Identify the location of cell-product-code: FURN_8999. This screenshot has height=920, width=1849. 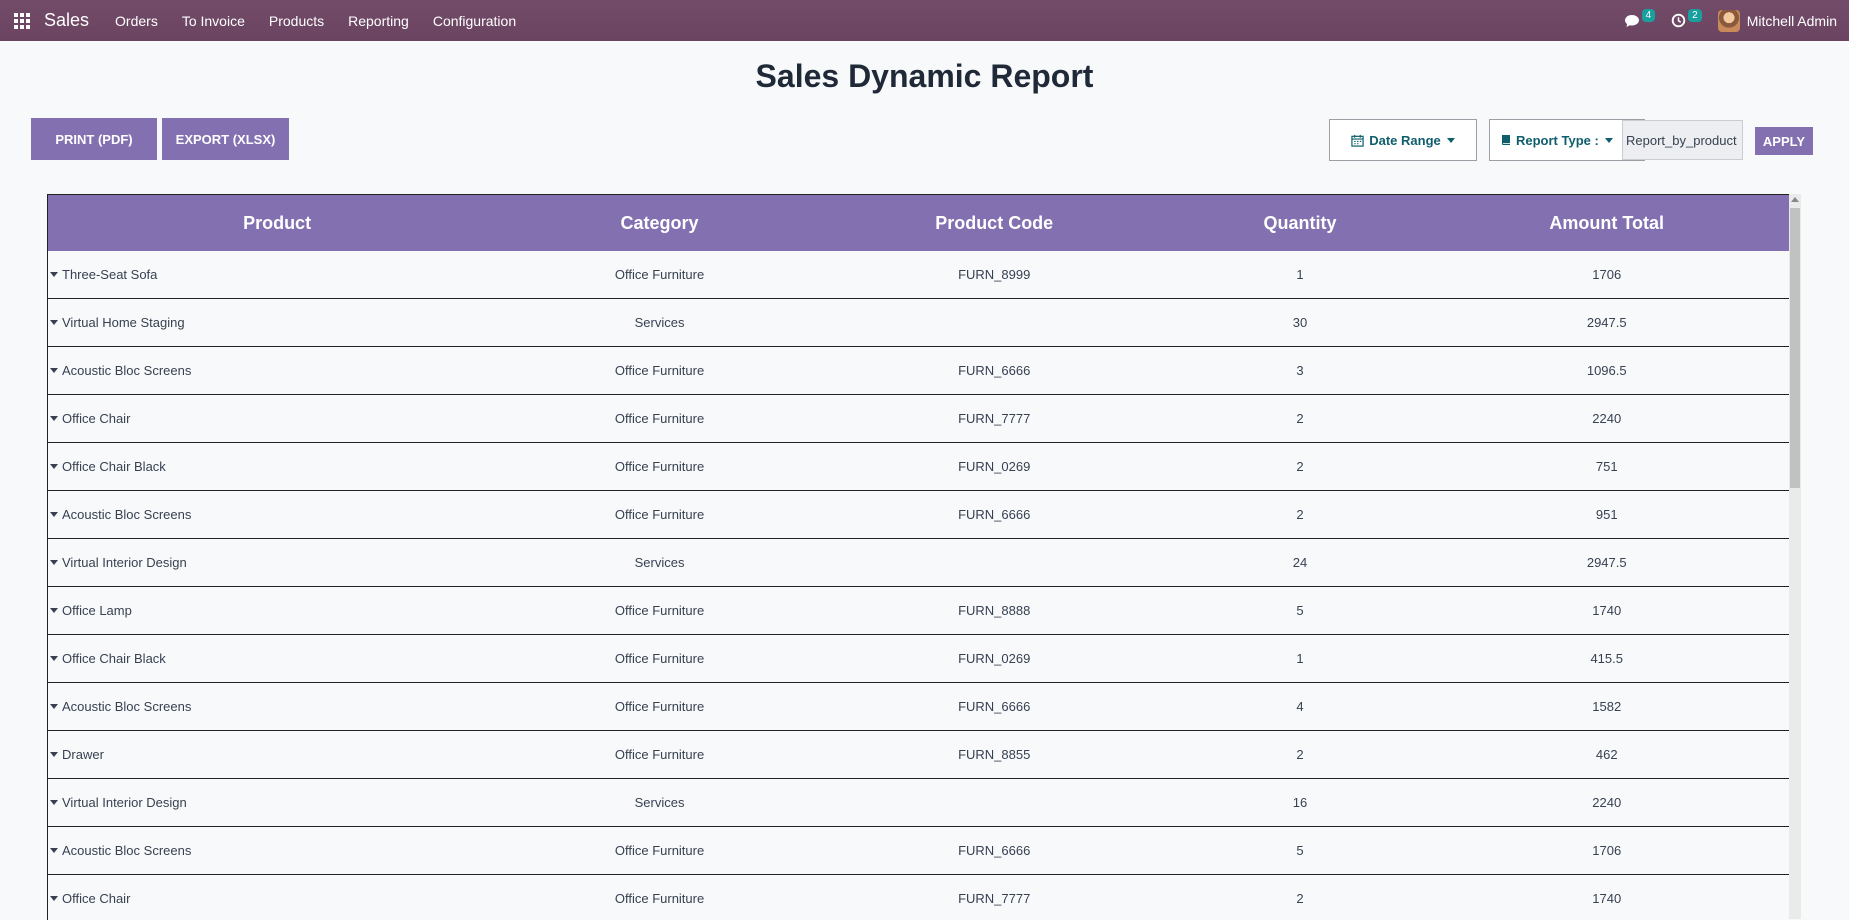
(994, 274).